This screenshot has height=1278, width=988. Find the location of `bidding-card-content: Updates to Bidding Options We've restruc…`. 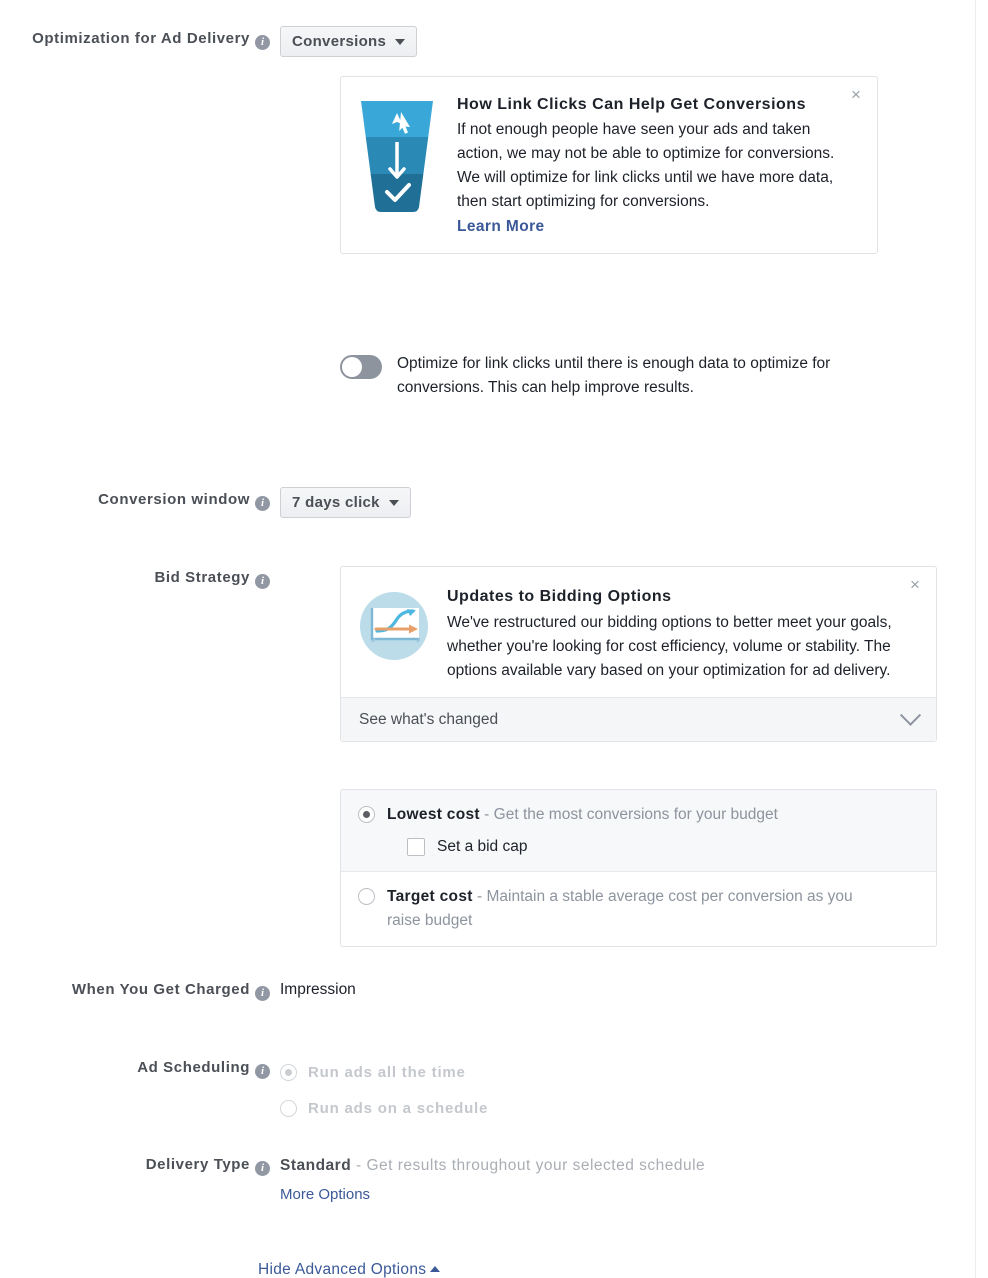

bidding-card-content: Updates to Bidding Options We've restruc… is located at coordinates (684, 634).